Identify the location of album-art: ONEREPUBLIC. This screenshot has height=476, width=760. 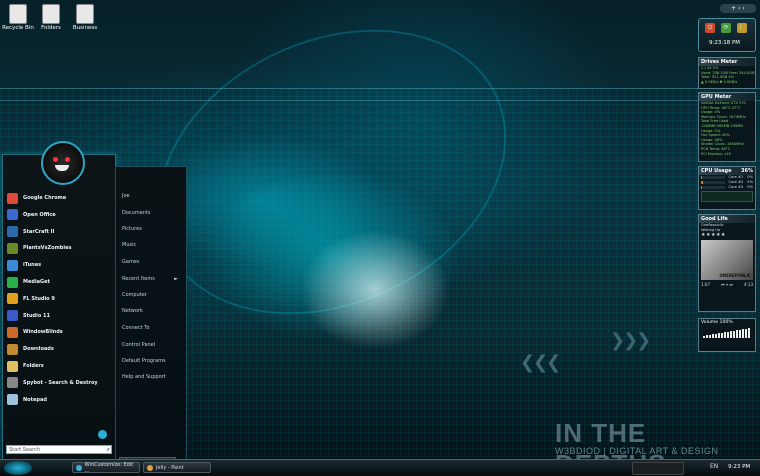
(727, 260).